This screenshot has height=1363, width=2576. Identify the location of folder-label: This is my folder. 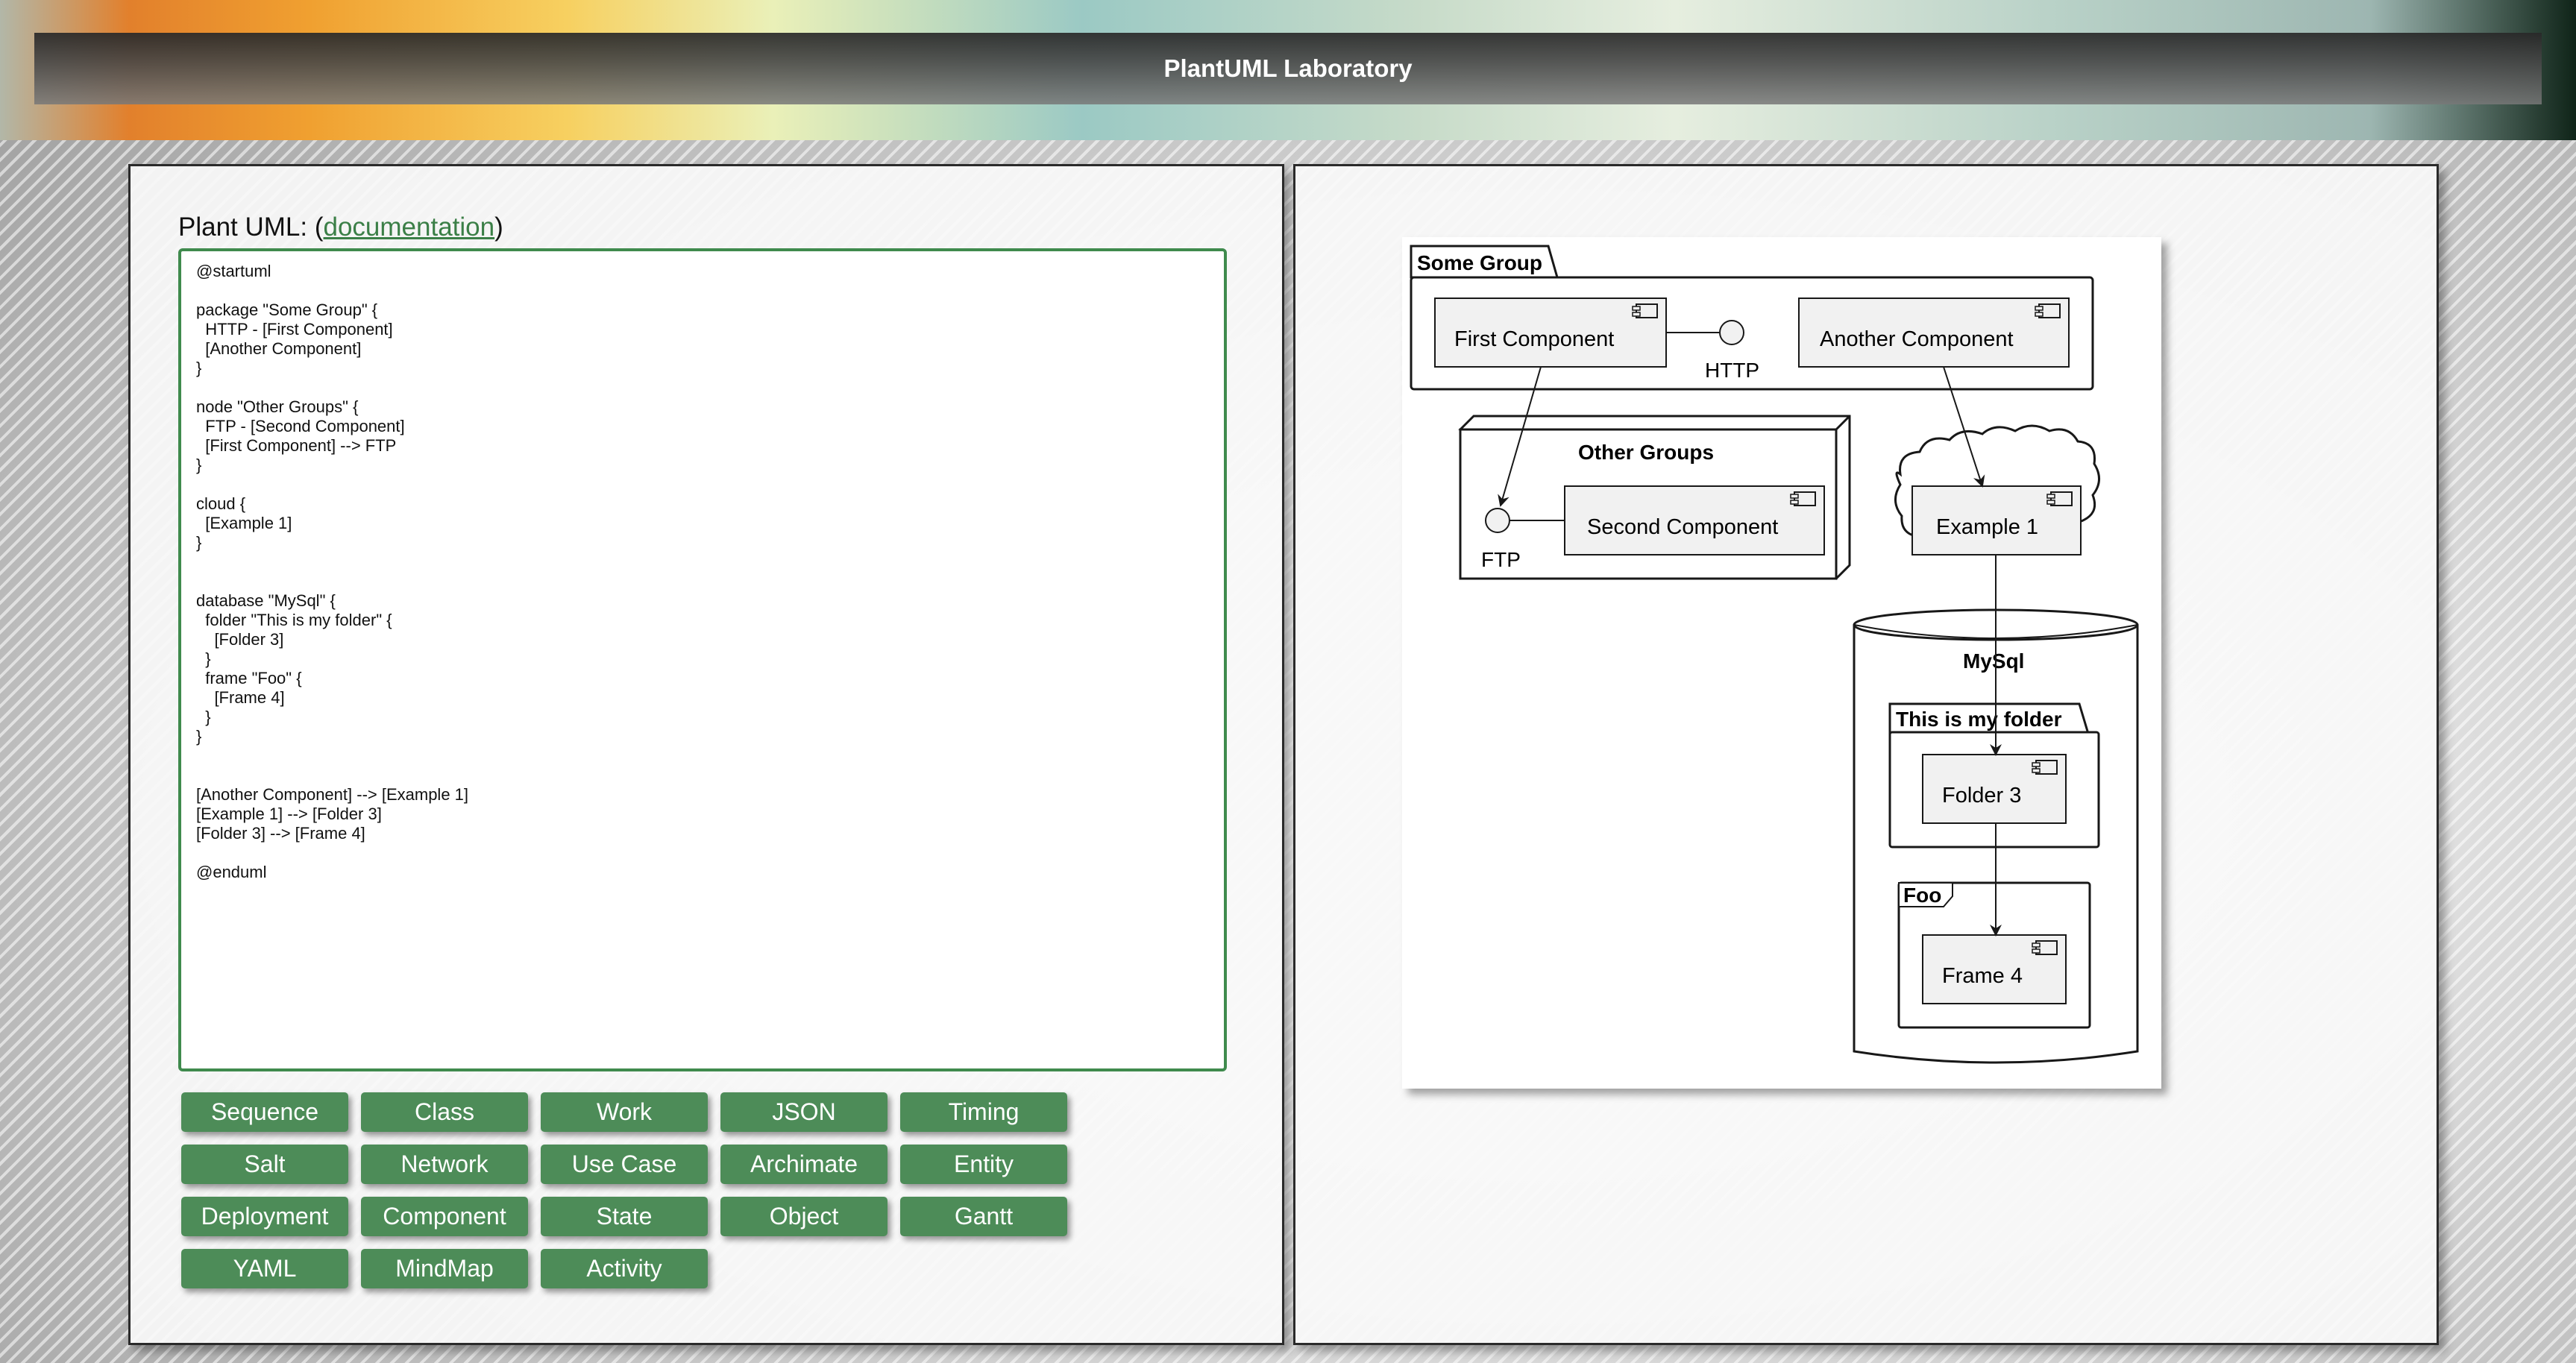
(1979, 719).